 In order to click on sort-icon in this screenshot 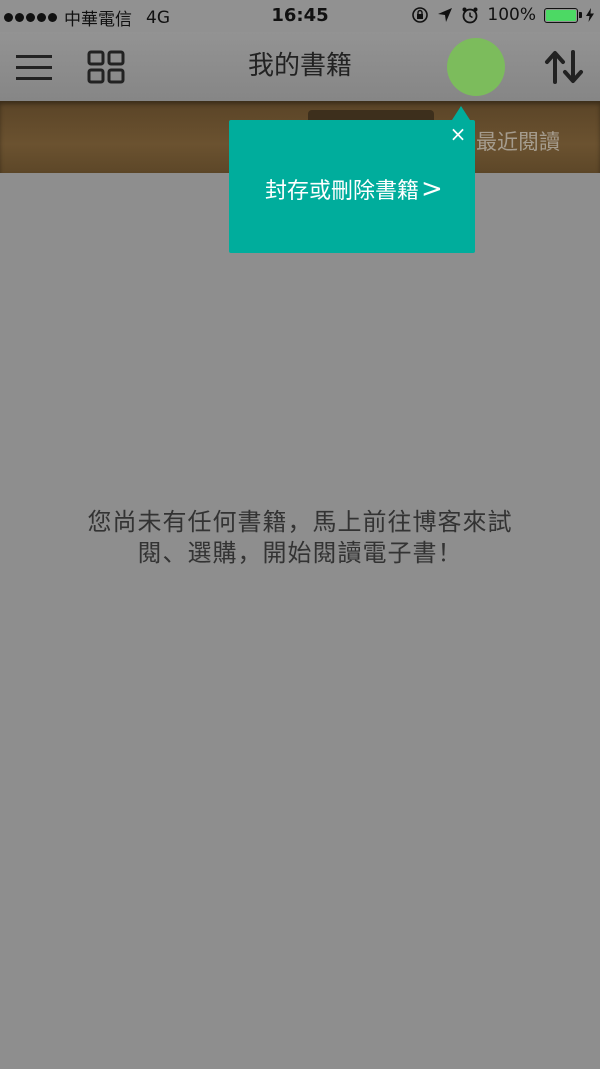, I will do `click(564, 66)`.